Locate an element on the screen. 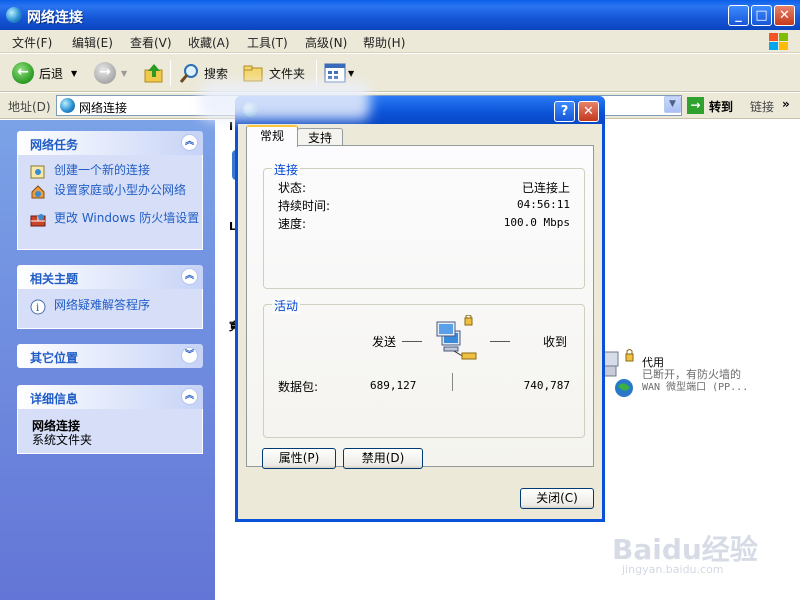  folders-icon is located at coordinates (253, 73).